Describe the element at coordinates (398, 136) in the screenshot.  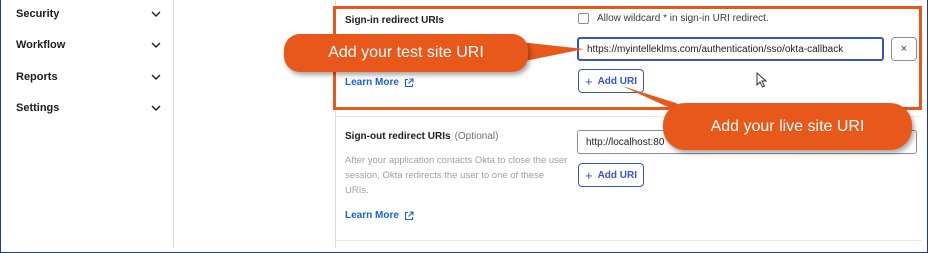
I see `signout-label-text: Sign-out redirect URIs` at that location.